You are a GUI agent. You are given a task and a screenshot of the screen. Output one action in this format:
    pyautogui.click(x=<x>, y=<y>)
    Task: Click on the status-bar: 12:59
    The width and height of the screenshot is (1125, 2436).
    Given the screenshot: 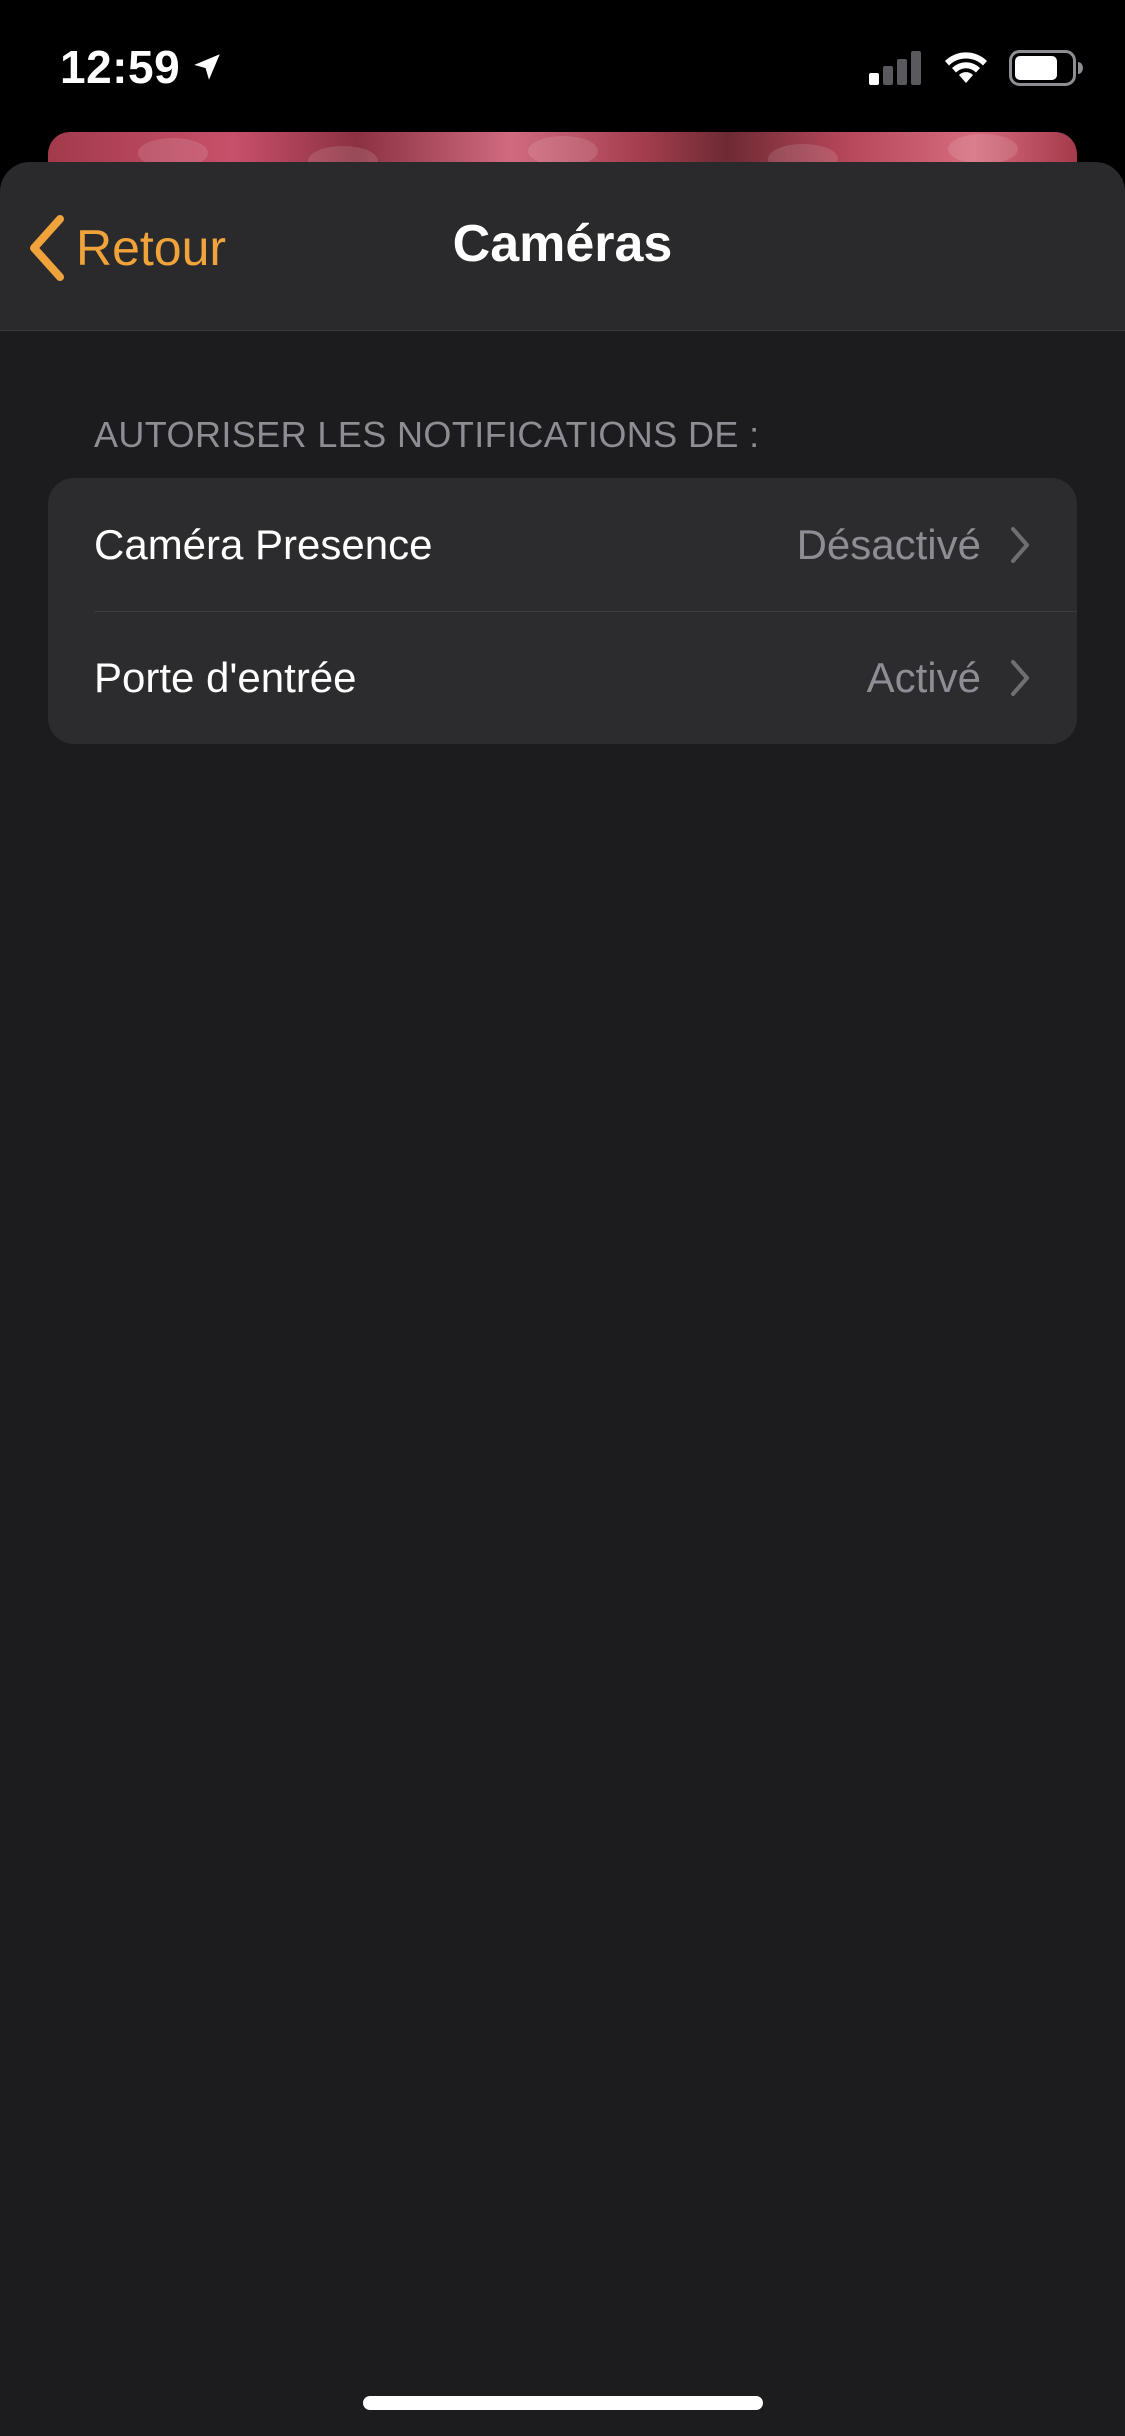 What is the action you would take?
    pyautogui.click(x=562, y=66)
    